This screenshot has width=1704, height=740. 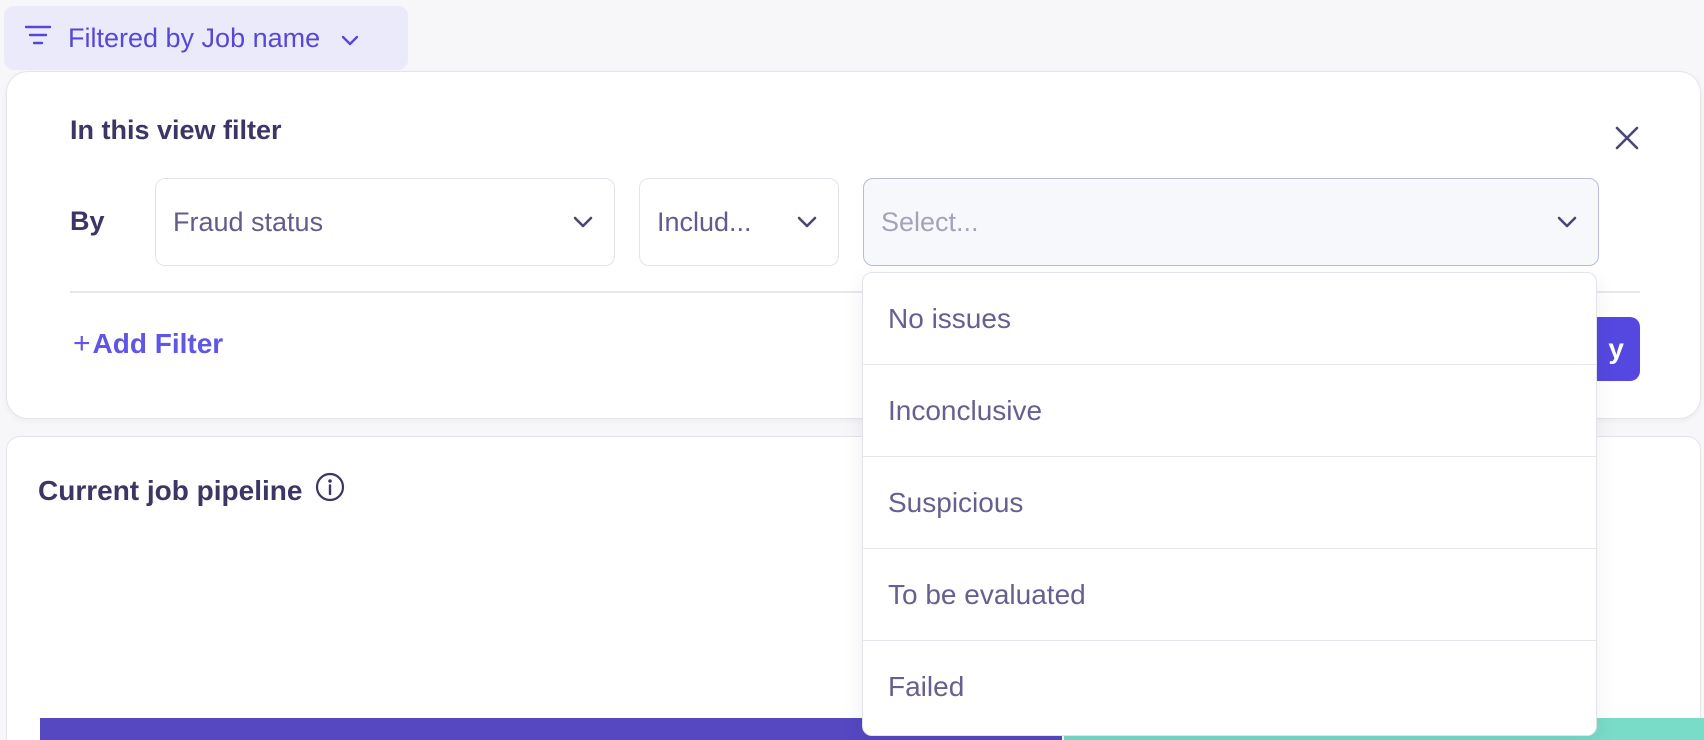 What do you see at coordinates (194, 37) in the screenshot?
I see `filter-chip-label: Filtered by Job name` at bounding box center [194, 37].